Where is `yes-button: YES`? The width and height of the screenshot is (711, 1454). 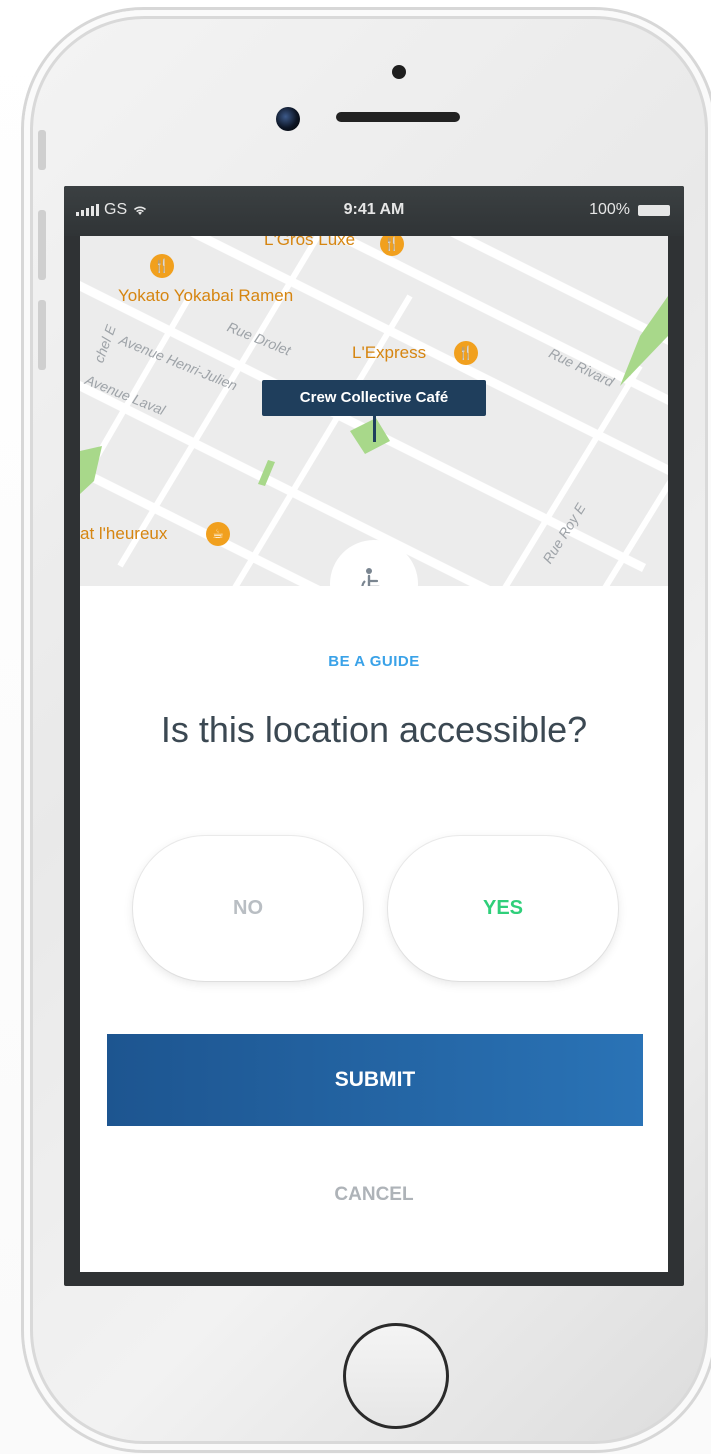 yes-button: YES is located at coordinates (503, 908).